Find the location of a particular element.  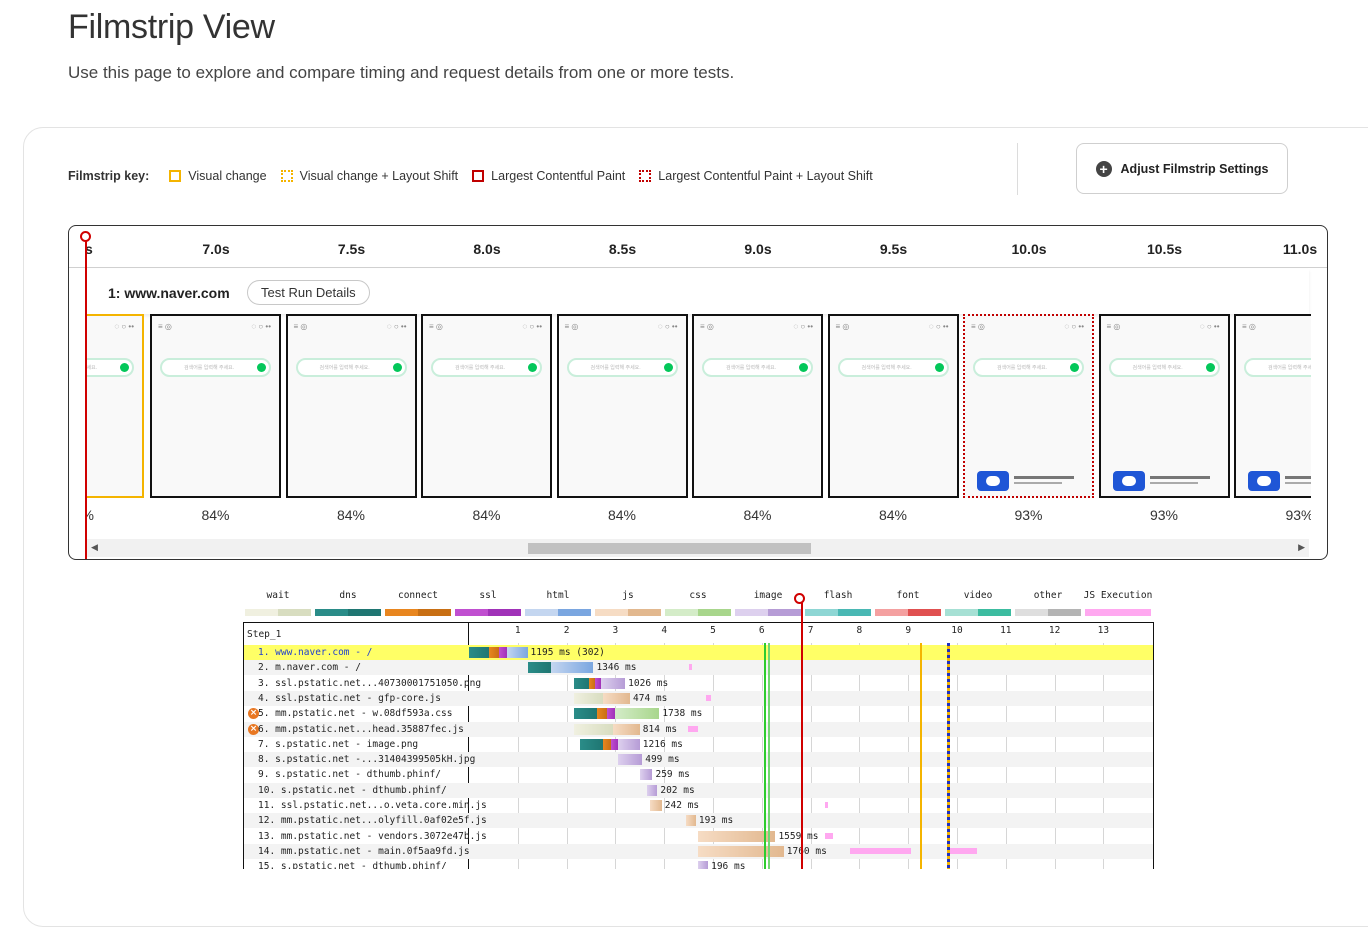

request-duration: 499 ms is located at coordinates (662, 760).